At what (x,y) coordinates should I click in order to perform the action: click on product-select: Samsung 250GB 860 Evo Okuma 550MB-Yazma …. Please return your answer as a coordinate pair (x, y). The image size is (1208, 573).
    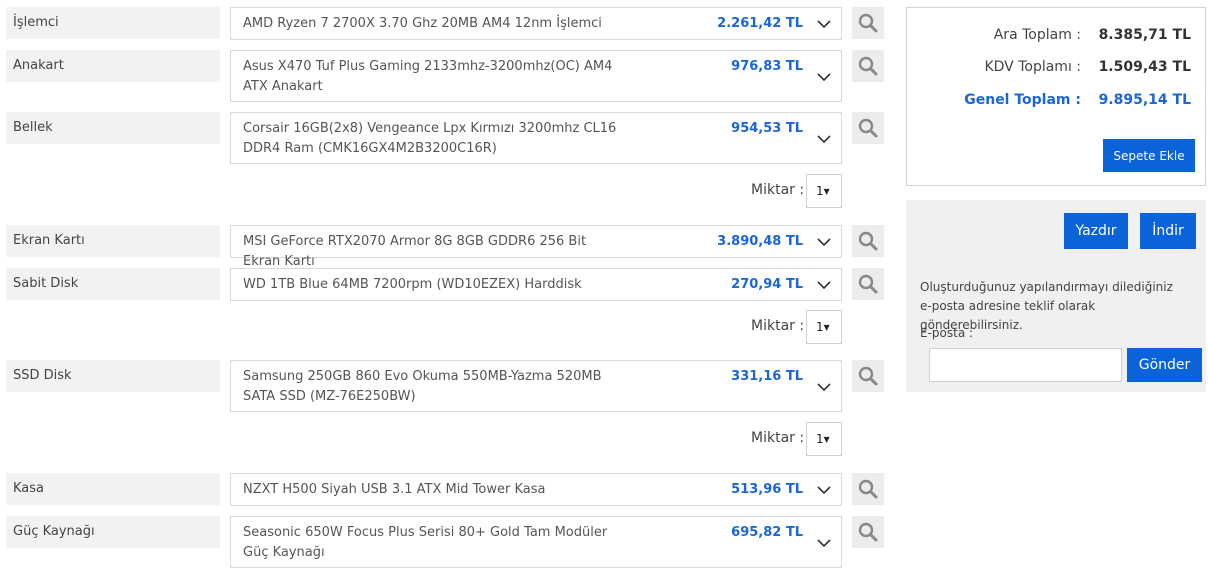
    Looking at the image, I should click on (536, 386).